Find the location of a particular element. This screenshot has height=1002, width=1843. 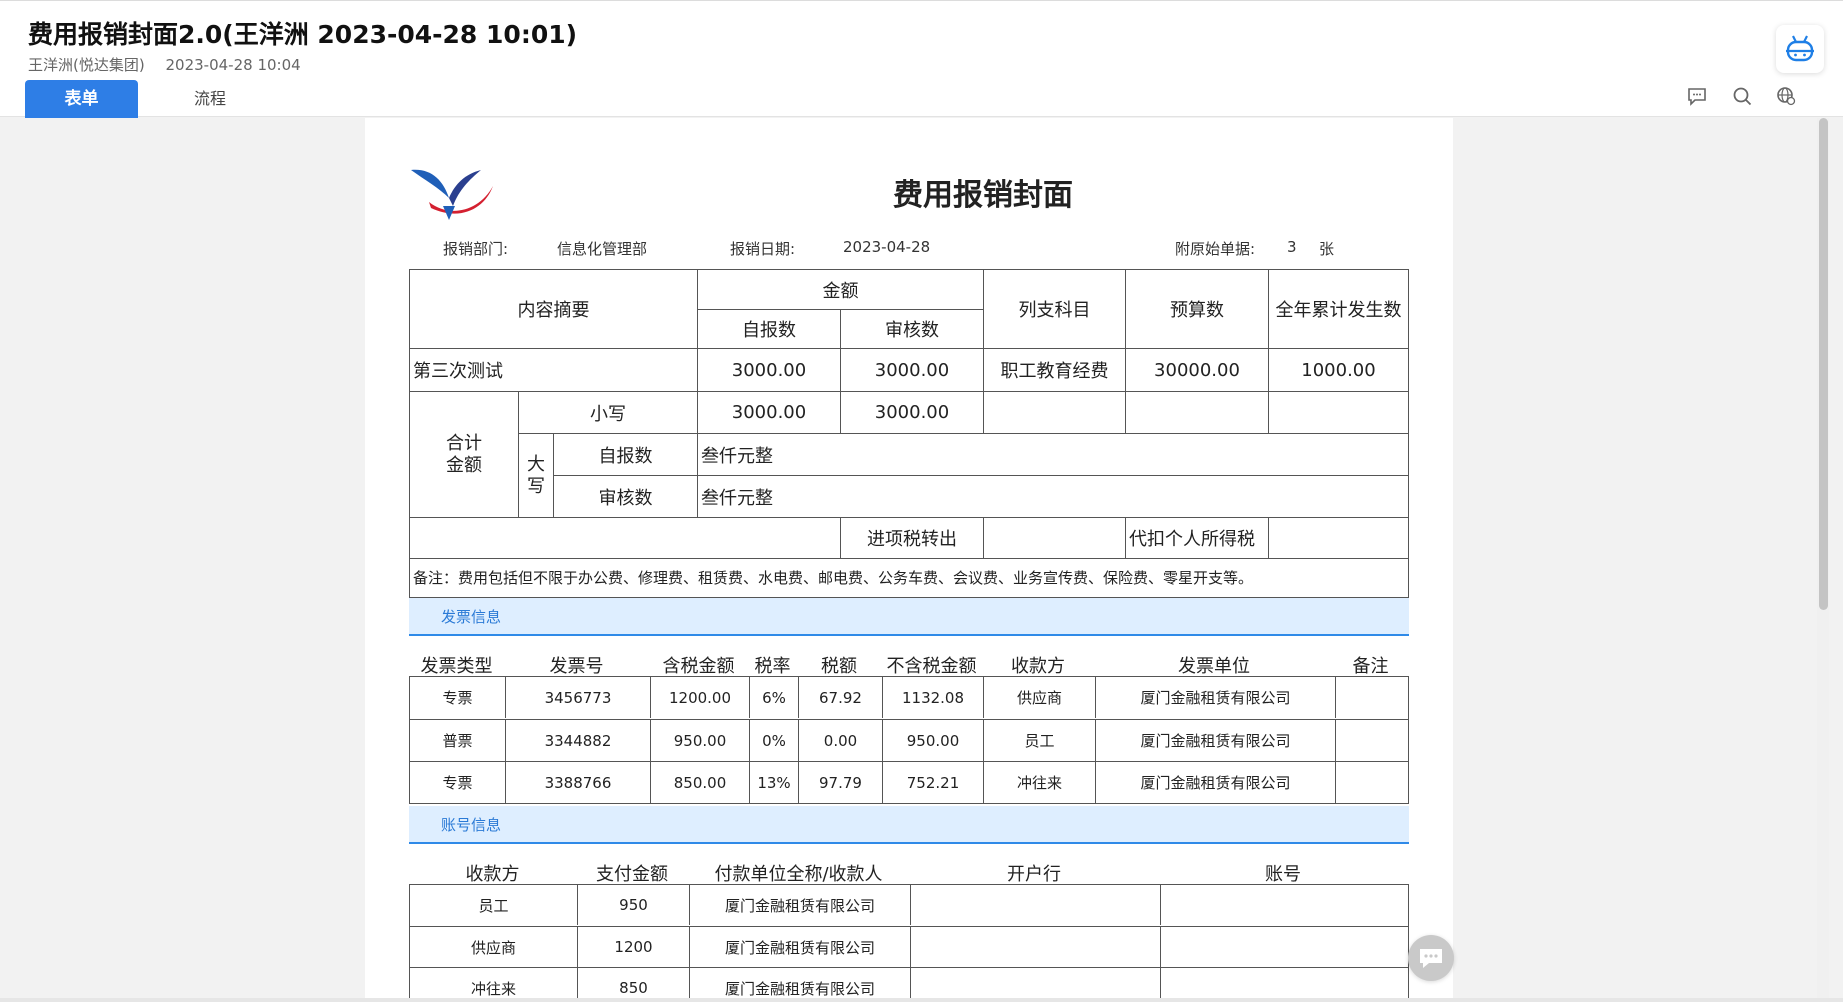

chat-float-button is located at coordinates (1431, 958).